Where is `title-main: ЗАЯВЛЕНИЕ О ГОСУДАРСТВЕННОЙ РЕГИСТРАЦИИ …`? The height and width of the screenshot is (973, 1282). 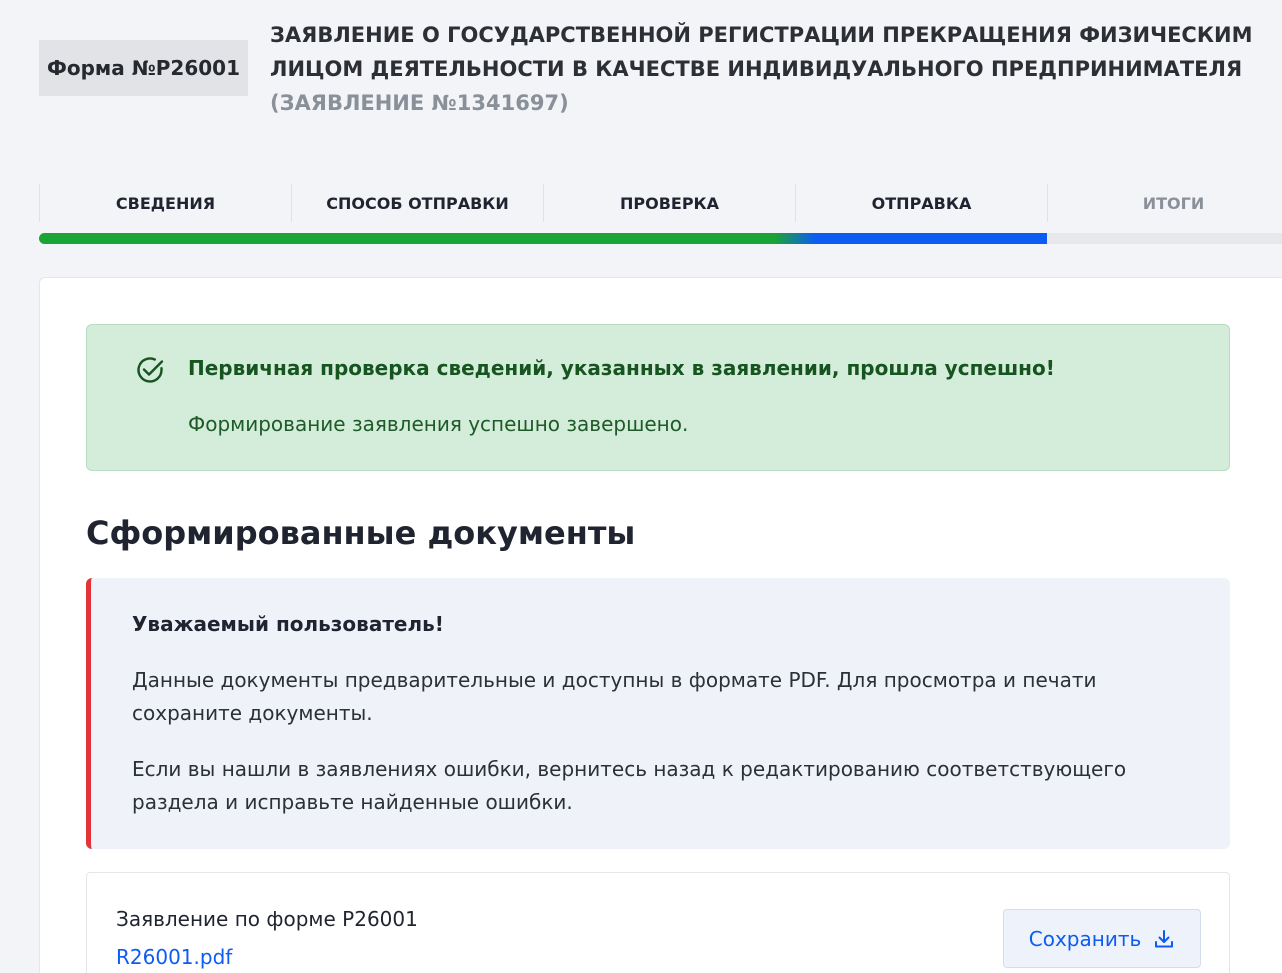 title-main: ЗАЯВЛЕНИЕ О ГОСУДАРСТВЕННОЙ РЕГИСТРАЦИИ … is located at coordinates (761, 52).